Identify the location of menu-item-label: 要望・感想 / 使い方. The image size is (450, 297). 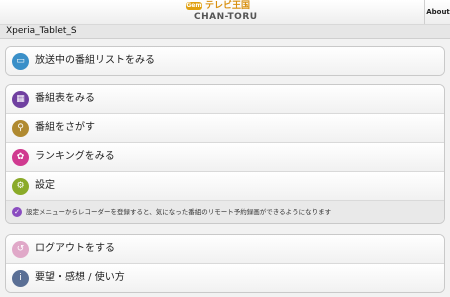
(80, 277).